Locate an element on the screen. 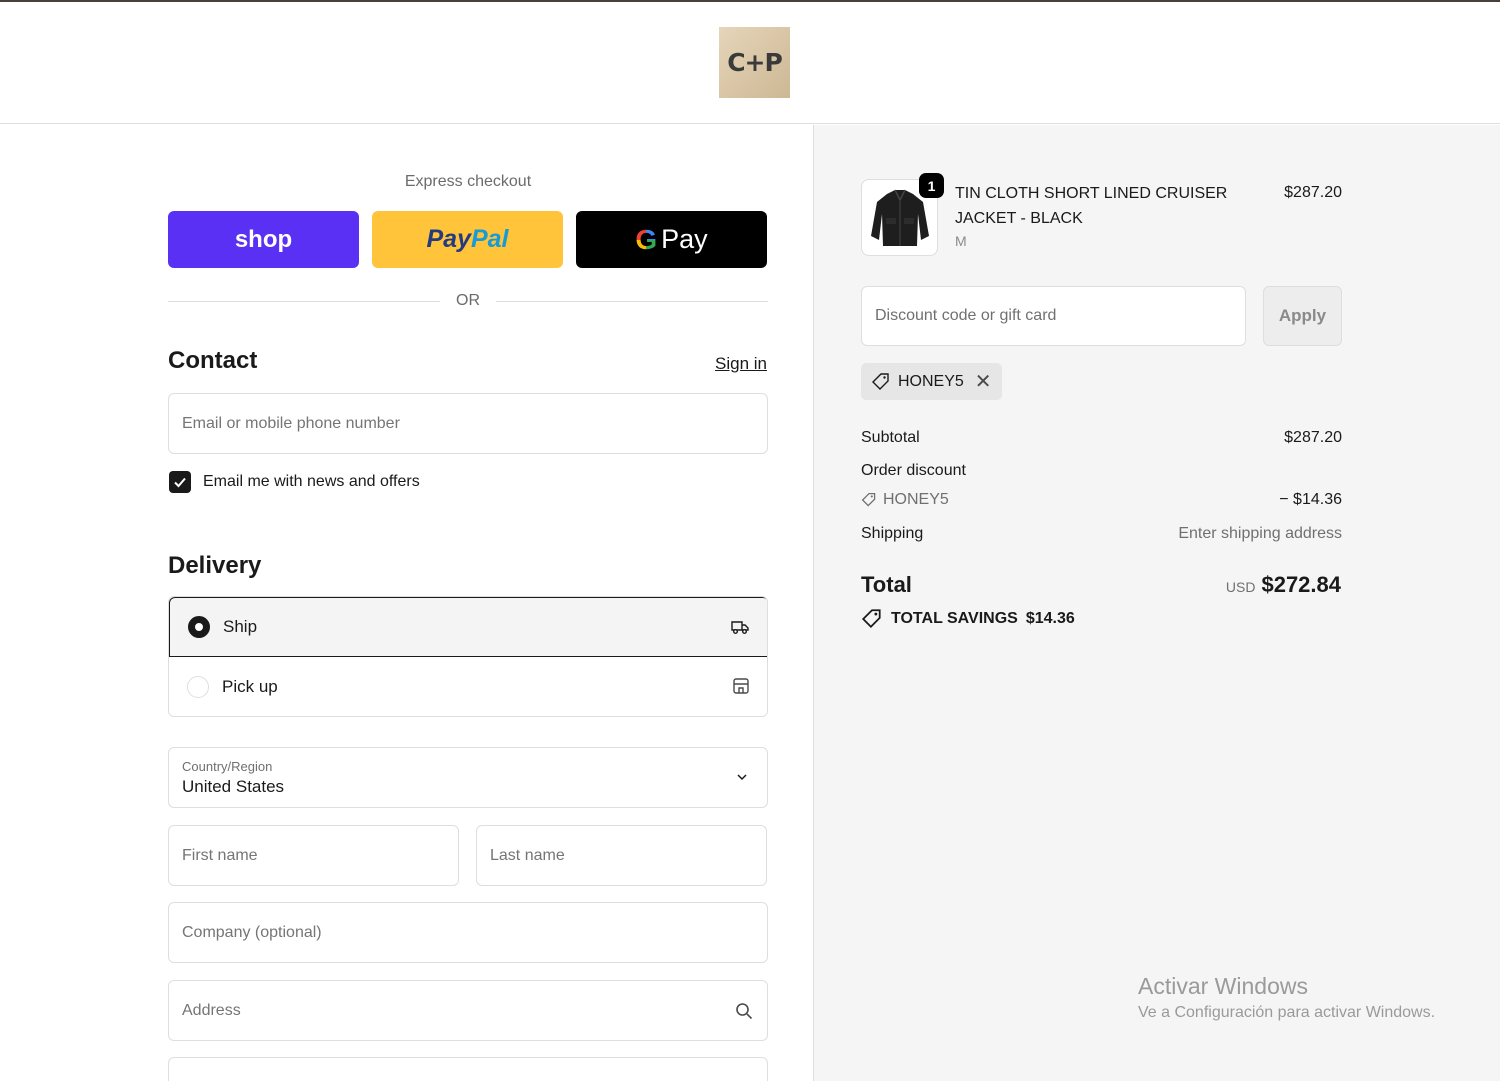 The height and width of the screenshot is (1081, 1500). paypal-button: Pay Pal is located at coordinates (467, 239).